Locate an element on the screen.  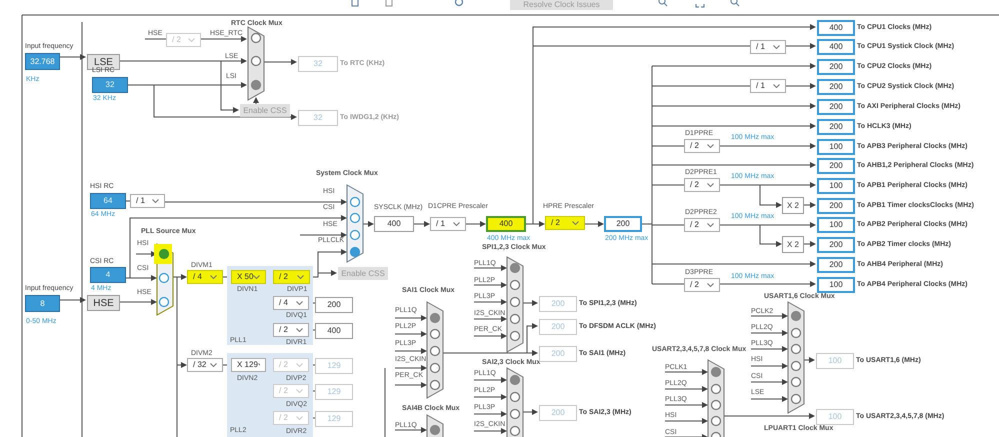
frequency-value: 32 is located at coordinates (110, 85).